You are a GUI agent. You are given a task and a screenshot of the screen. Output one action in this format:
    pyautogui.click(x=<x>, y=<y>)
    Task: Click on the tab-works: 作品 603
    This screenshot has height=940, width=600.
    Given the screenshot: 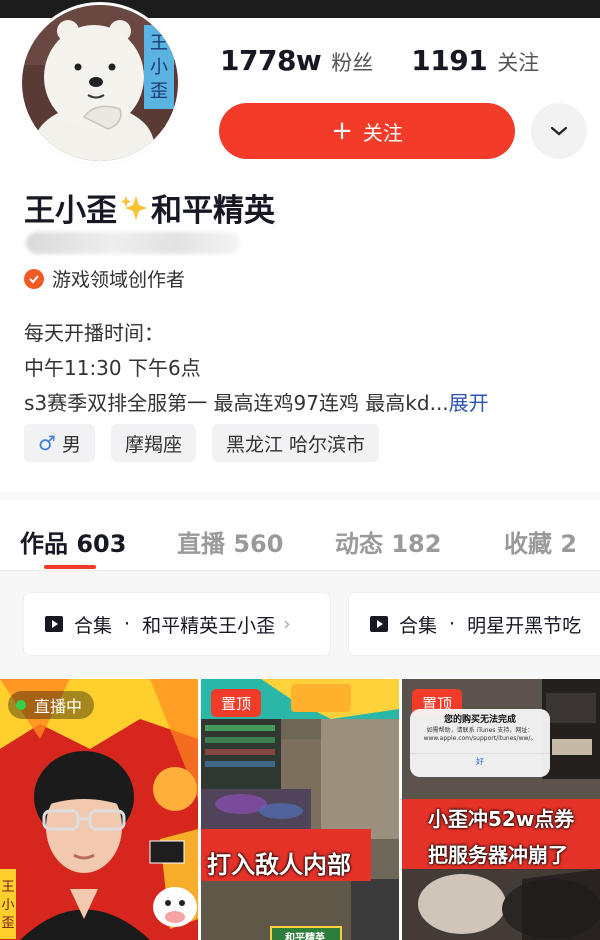 What is the action you would take?
    pyautogui.click(x=73, y=541)
    